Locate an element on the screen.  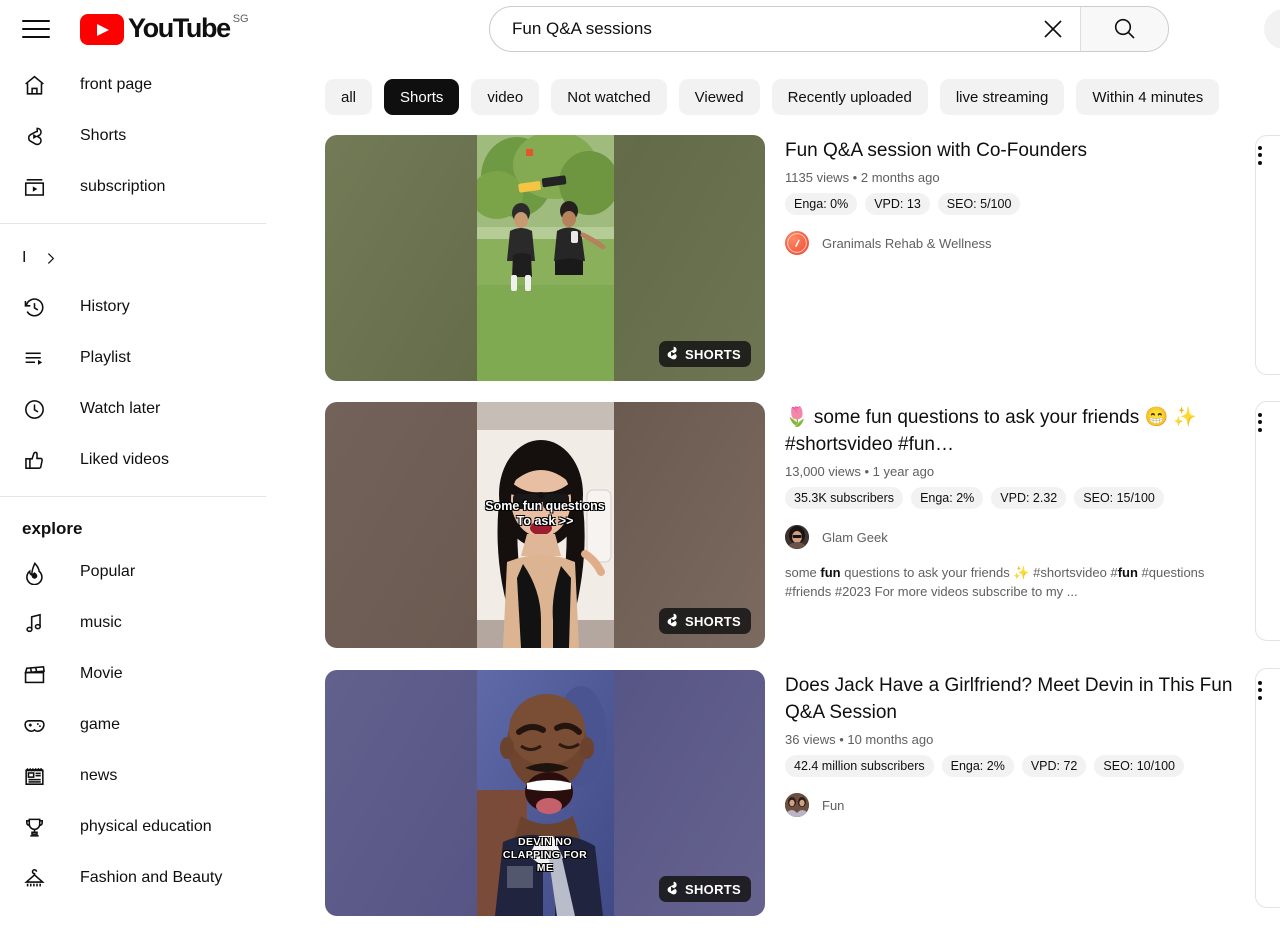
sidebar-item-subscription: subscription is located at coordinates (136, 187).